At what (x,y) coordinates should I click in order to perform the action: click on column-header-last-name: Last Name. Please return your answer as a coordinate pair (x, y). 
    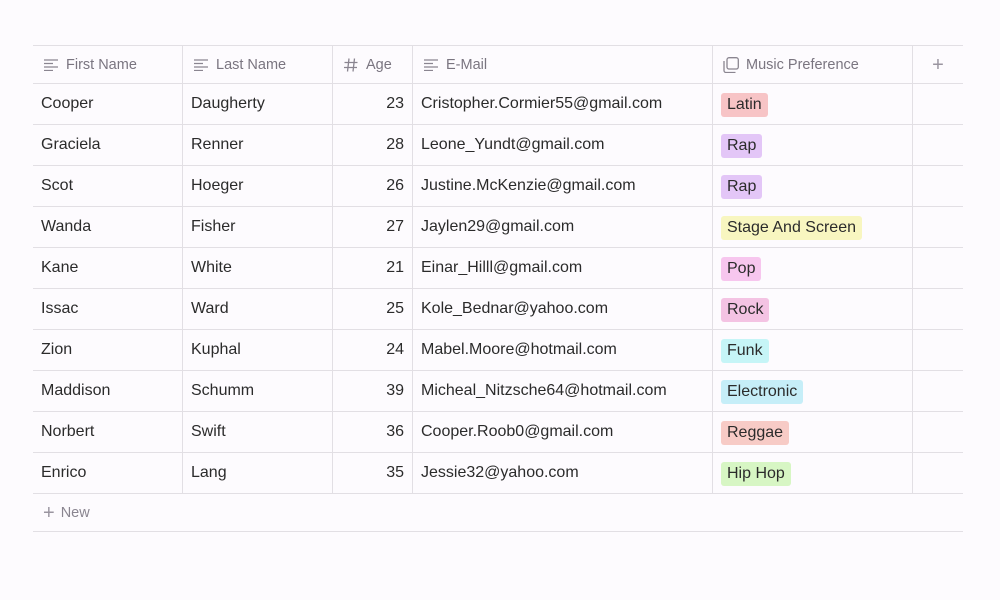
    Looking at the image, I should click on (258, 64).